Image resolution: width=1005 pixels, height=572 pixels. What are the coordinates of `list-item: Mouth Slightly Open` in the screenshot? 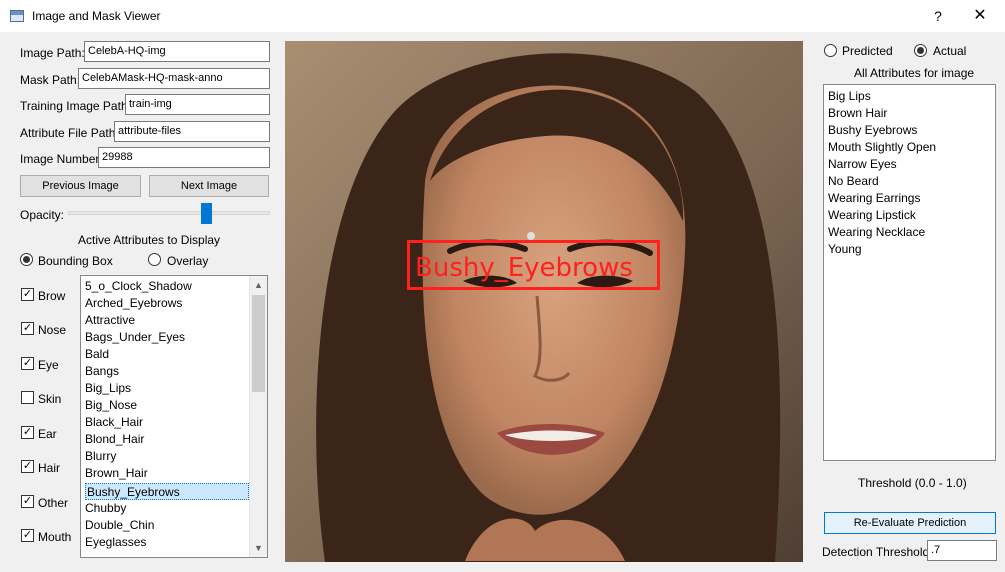 It's located at (882, 147).